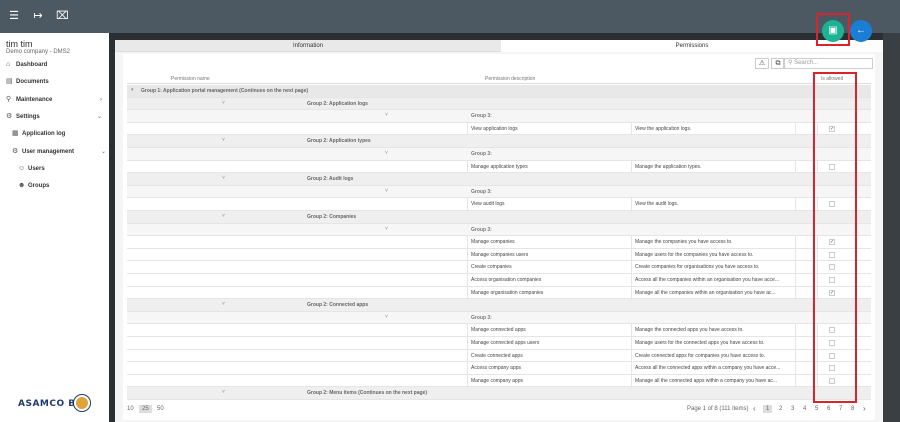  What do you see at coordinates (499, 104) in the screenshot?
I see `group-row: ˅ Group 2: Application logs` at bounding box center [499, 104].